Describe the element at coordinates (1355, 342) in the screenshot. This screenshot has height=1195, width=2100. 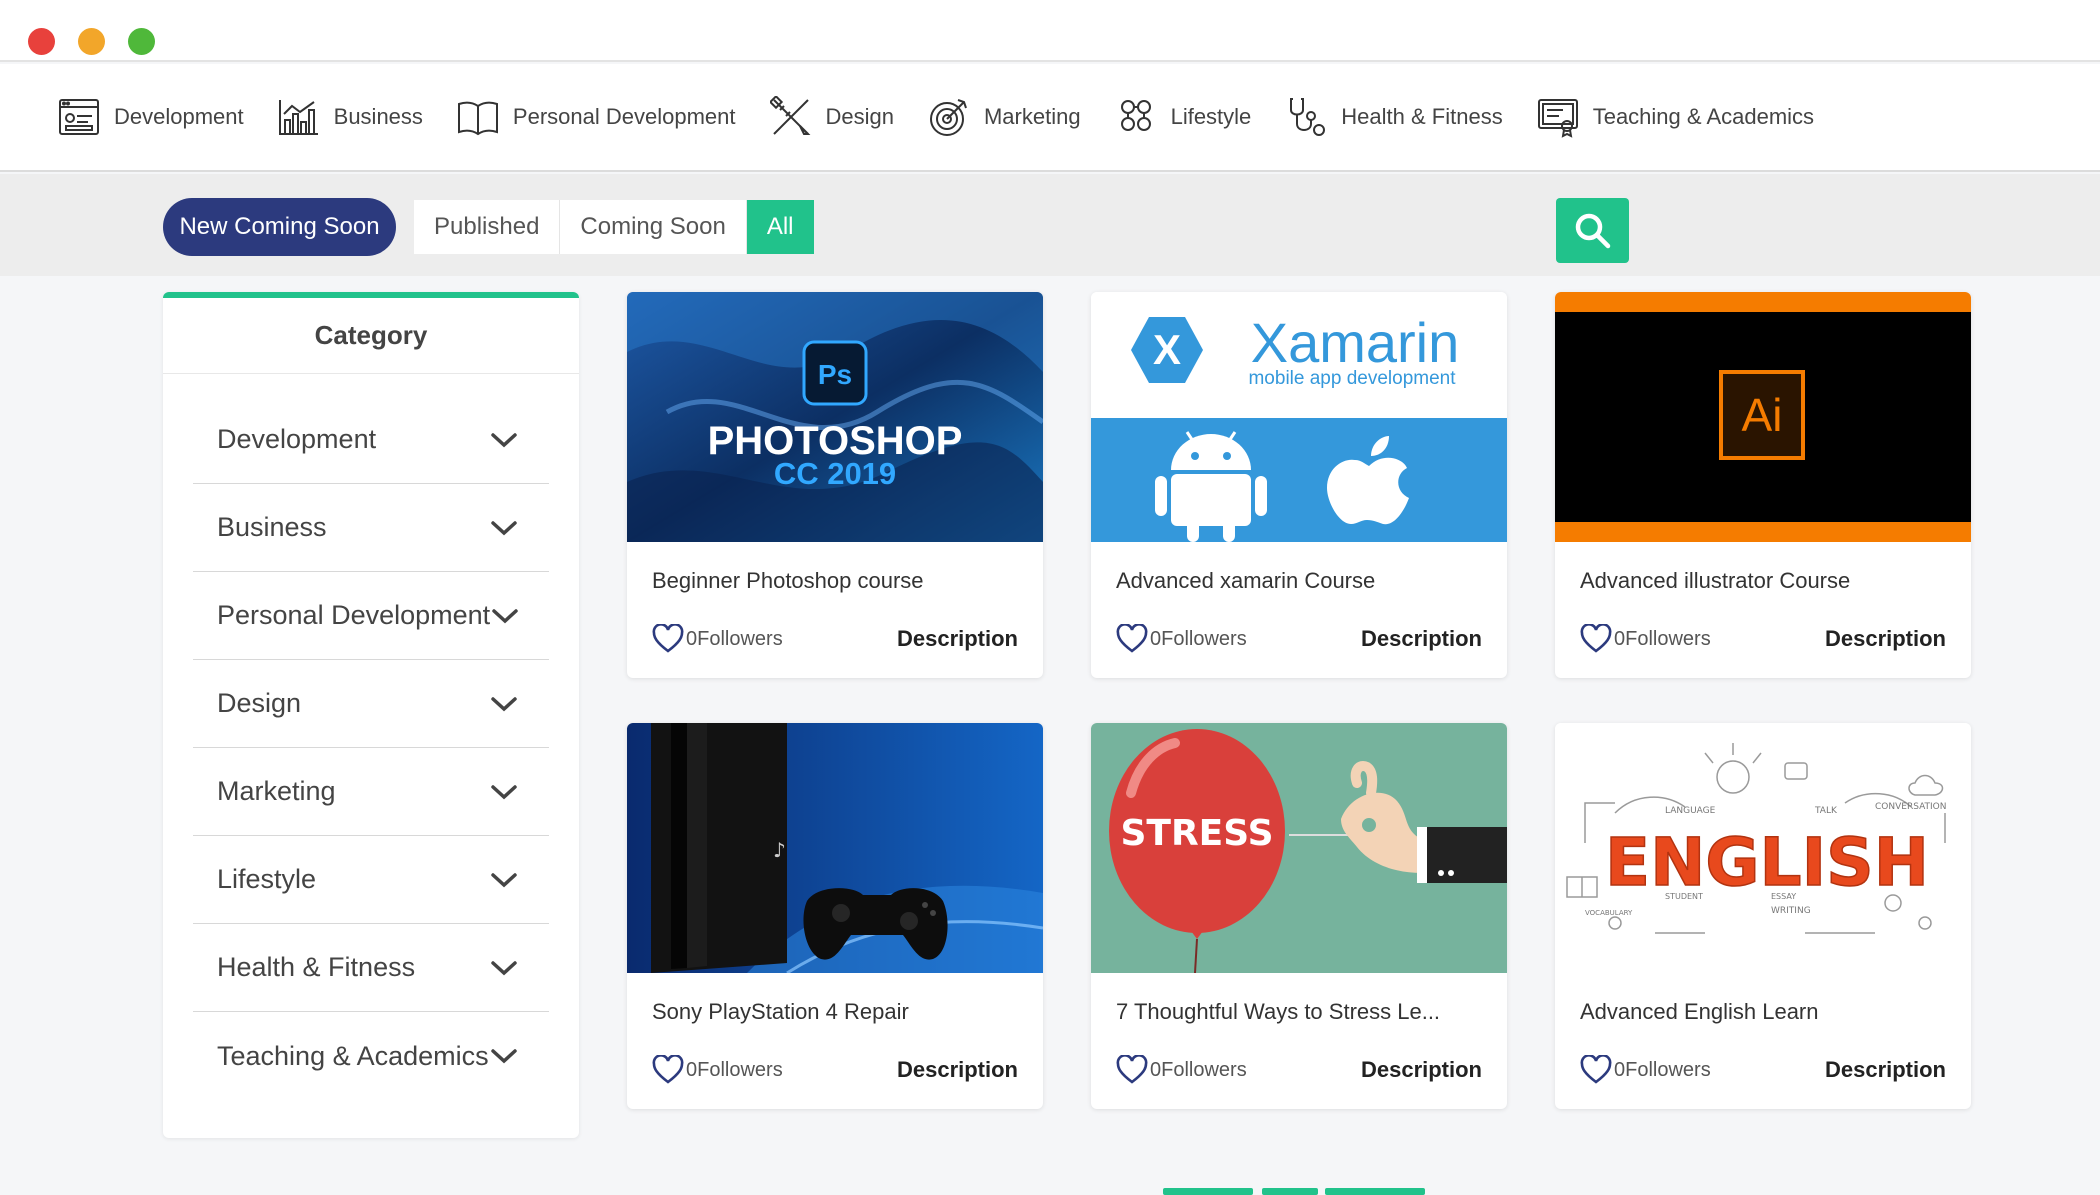
I see `xamarin-name-text: Xamarin` at that location.